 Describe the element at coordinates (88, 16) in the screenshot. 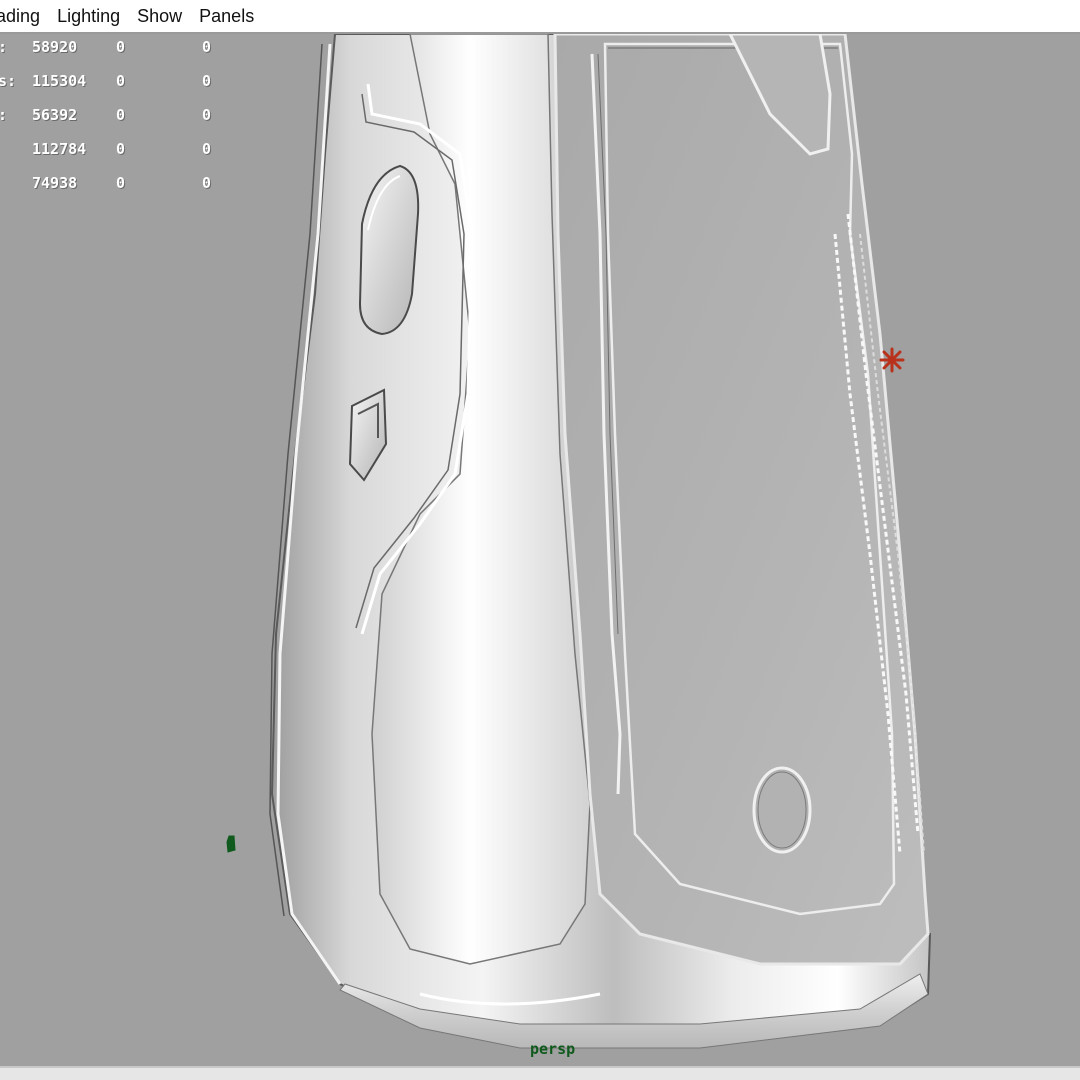

I see `menu-lighting: Lighting` at that location.